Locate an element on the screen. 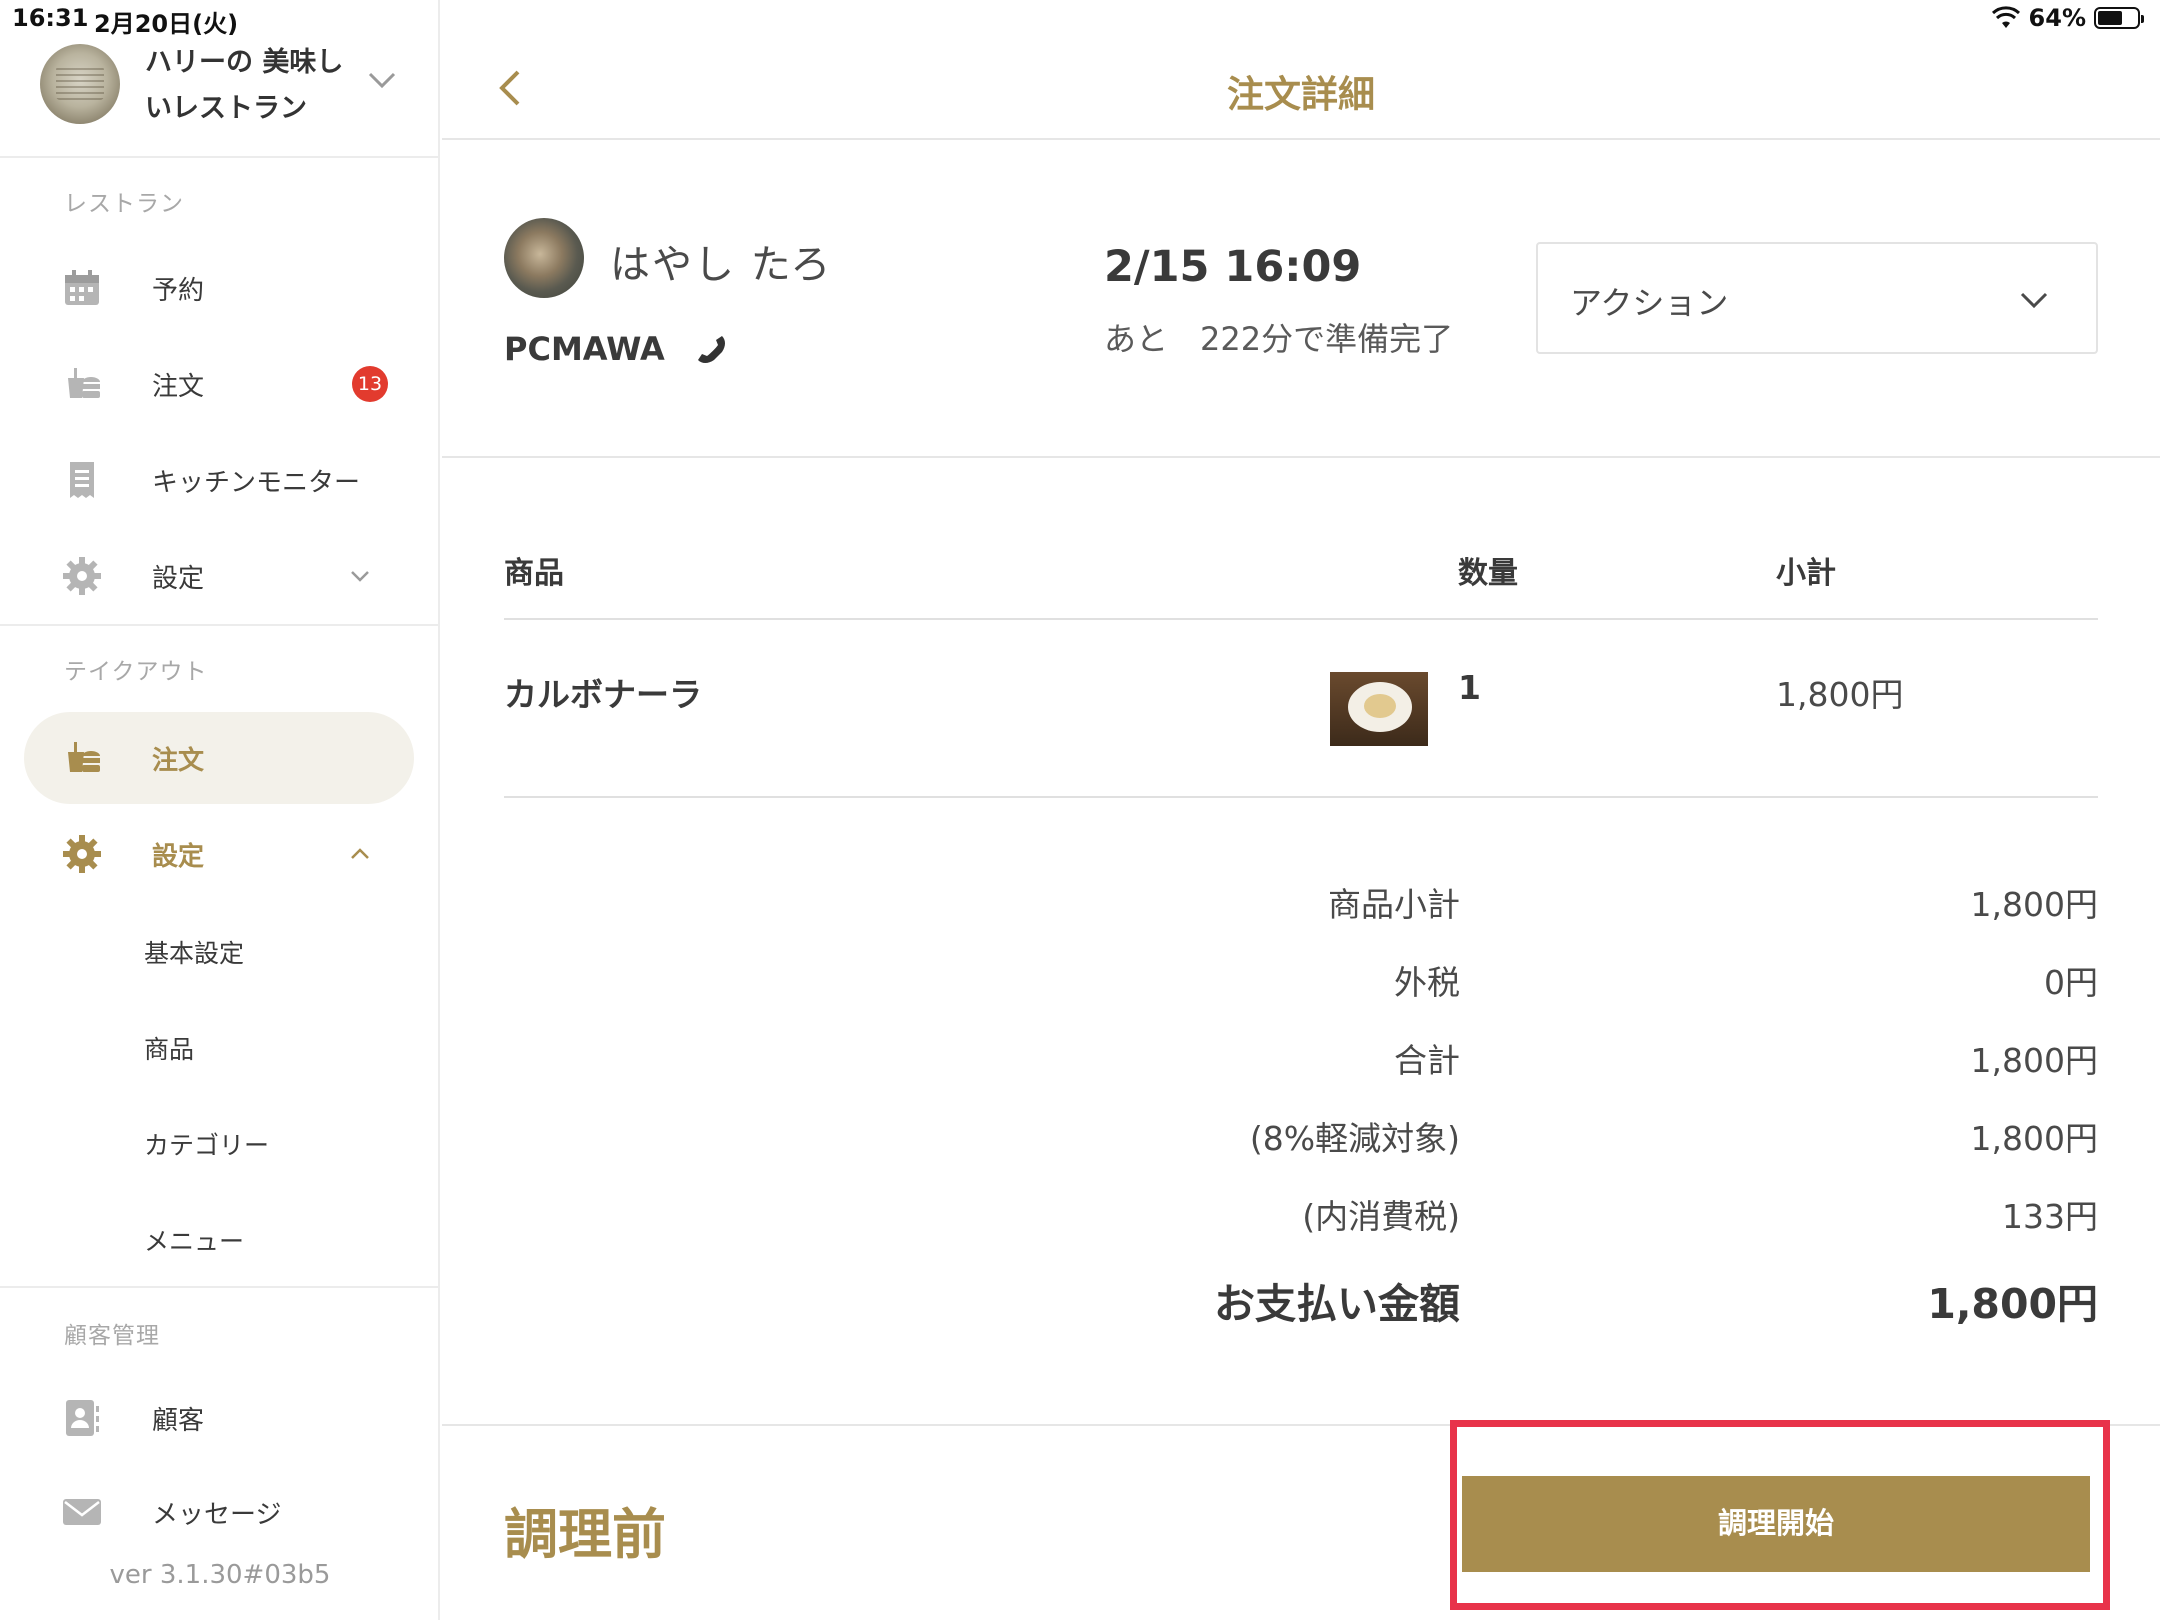 Image resolution: width=2160 pixels, height=1620 pixels. calendar-icon is located at coordinates (82, 287).